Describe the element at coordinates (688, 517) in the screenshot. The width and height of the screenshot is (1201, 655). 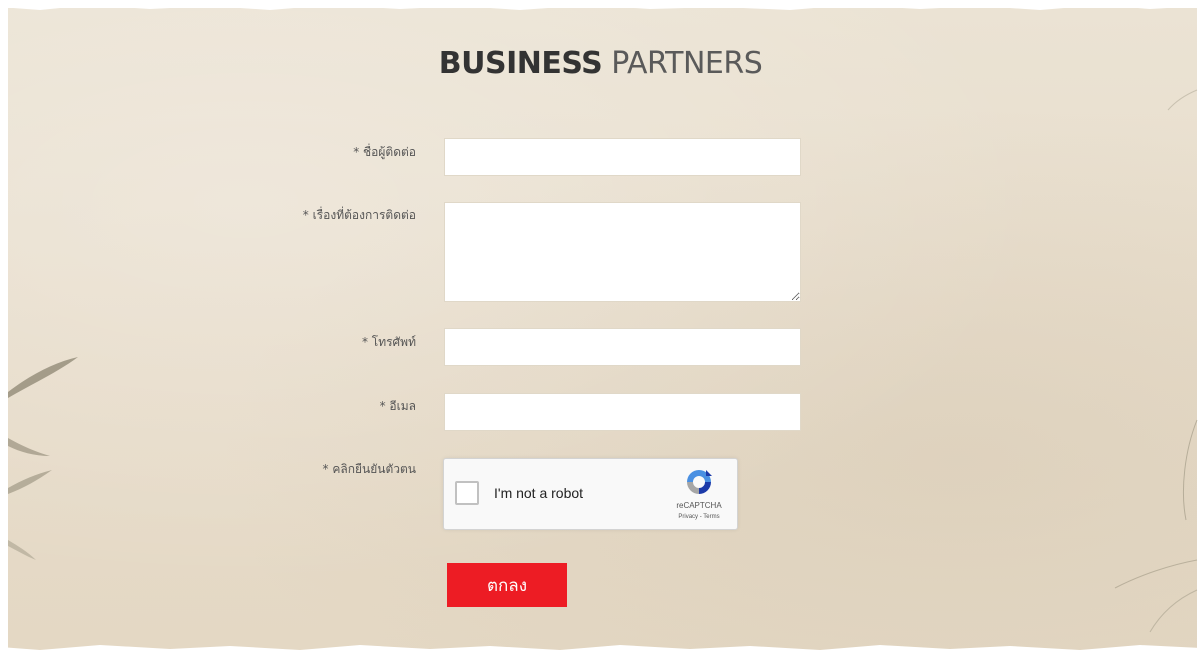
I see `captcha-privacy-link: Privacy` at that location.